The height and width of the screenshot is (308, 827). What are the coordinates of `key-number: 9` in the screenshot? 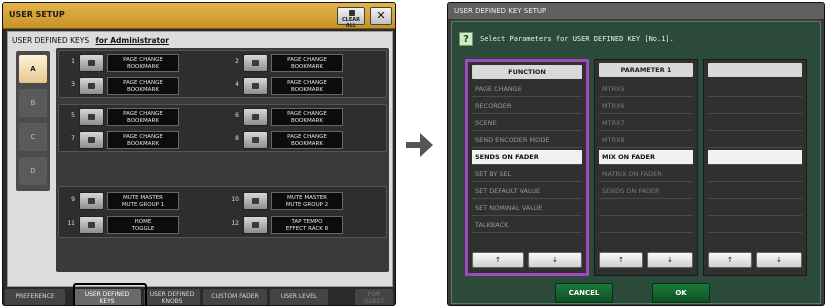 It's located at (73, 199).